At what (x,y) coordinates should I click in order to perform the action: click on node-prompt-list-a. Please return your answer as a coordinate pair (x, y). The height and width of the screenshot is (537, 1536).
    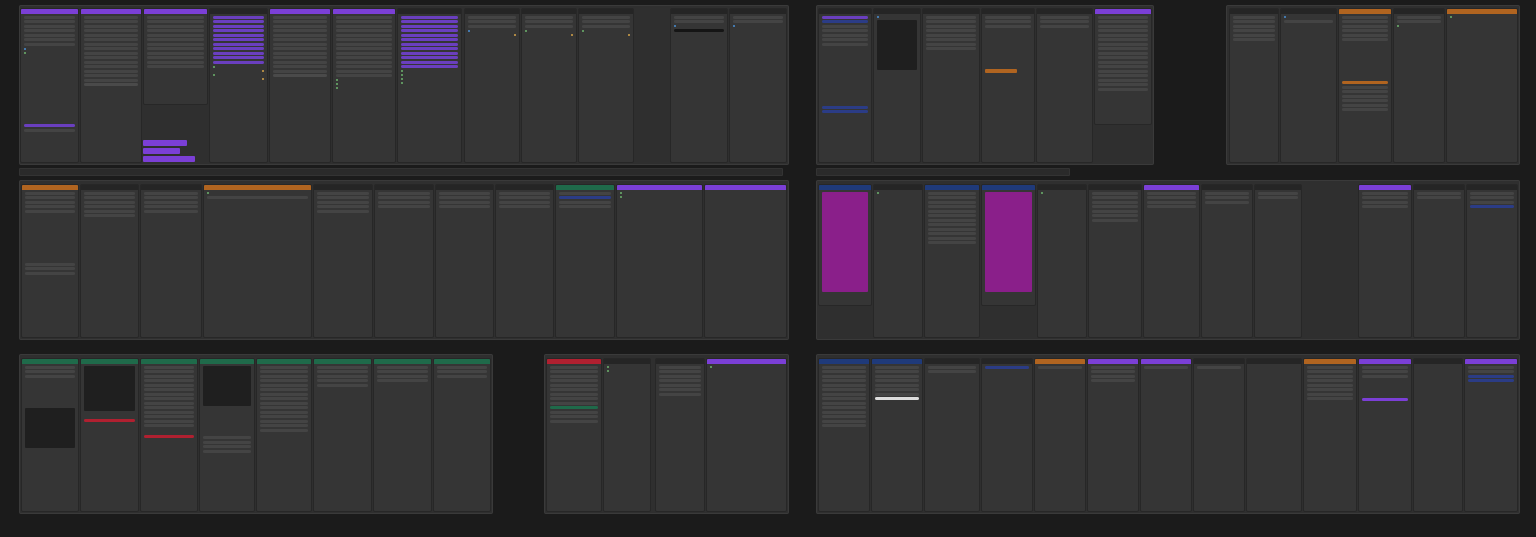
    Looking at the image, I should click on (238, 85).